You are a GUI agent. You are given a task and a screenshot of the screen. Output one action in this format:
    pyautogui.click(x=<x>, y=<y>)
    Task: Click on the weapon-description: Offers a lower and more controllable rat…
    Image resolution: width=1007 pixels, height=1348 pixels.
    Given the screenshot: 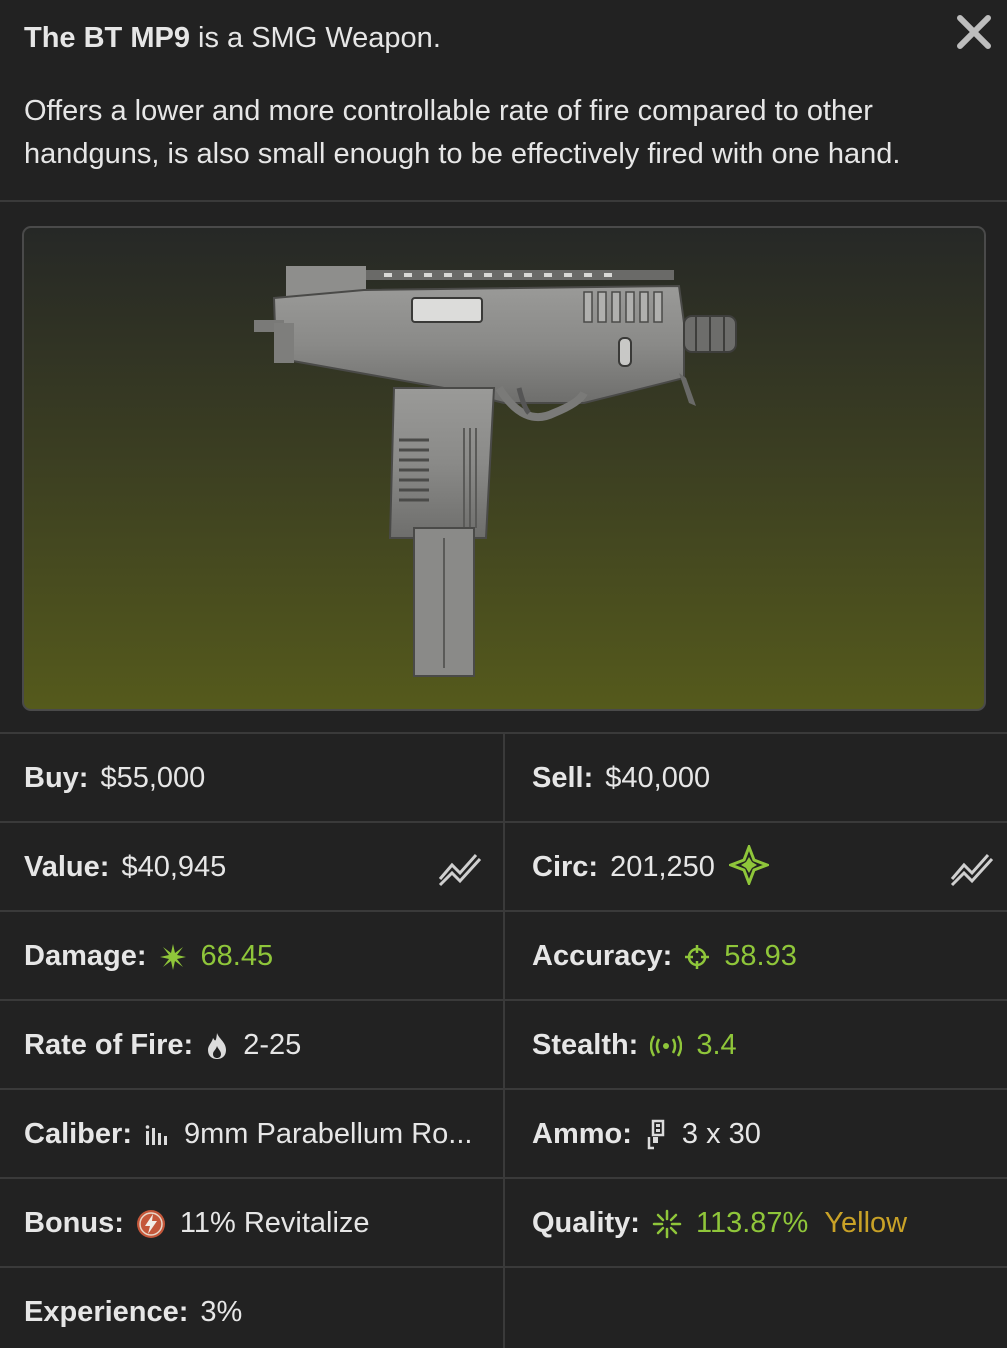 What is the action you would take?
    pyautogui.click(x=462, y=132)
    